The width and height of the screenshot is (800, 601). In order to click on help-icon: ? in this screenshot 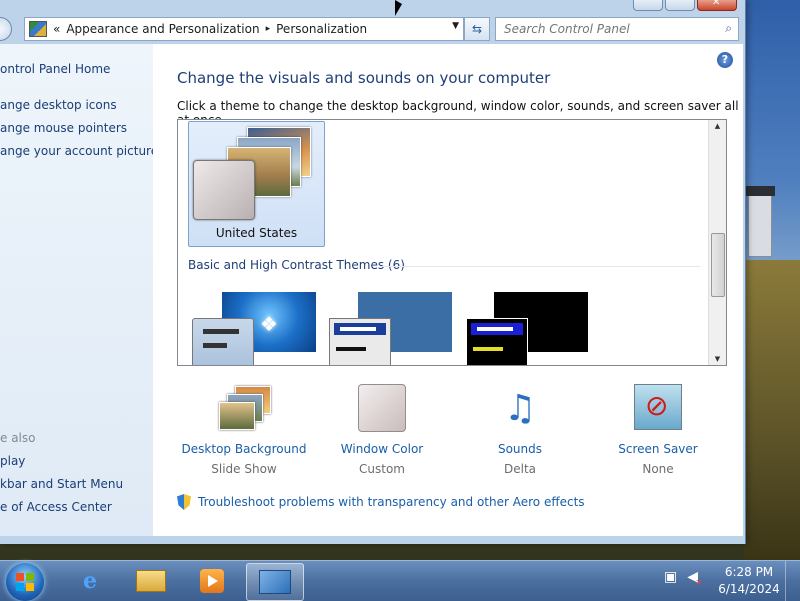, I will do `click(725, 60)`.